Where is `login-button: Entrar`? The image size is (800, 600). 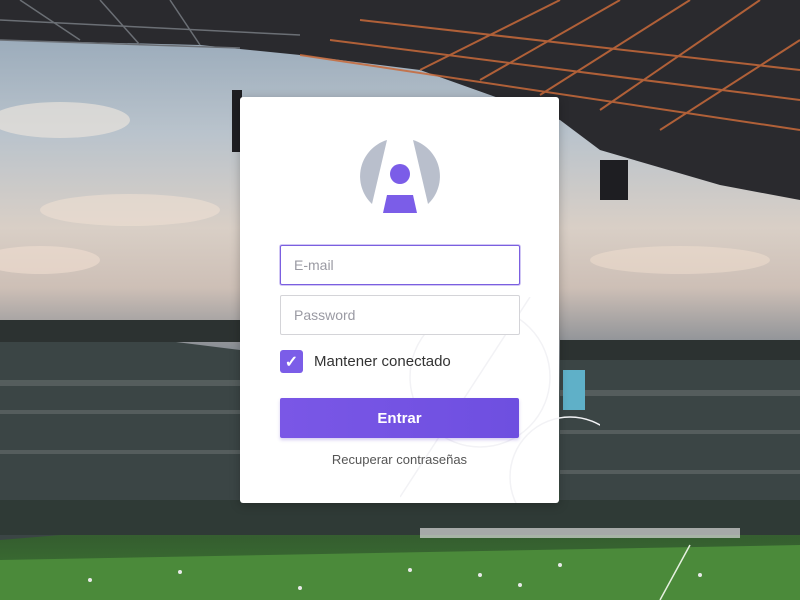
login-button: Entrar is located at coordinates (399, 418).